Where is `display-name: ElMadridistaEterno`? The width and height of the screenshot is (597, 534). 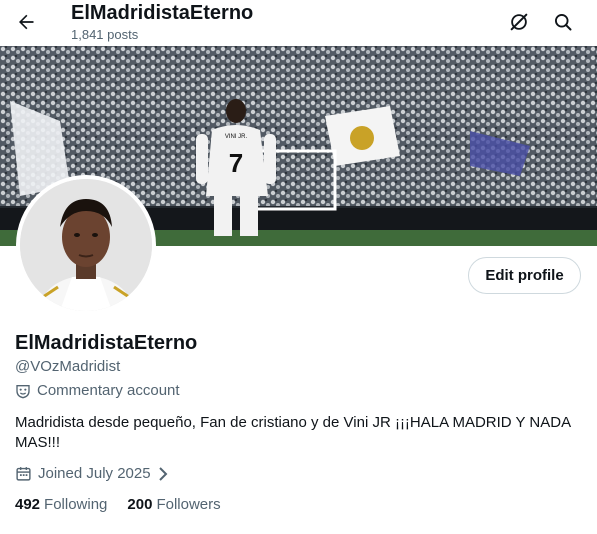 display-name: ElMadridistaEterno is located at coordinates (106, 343).